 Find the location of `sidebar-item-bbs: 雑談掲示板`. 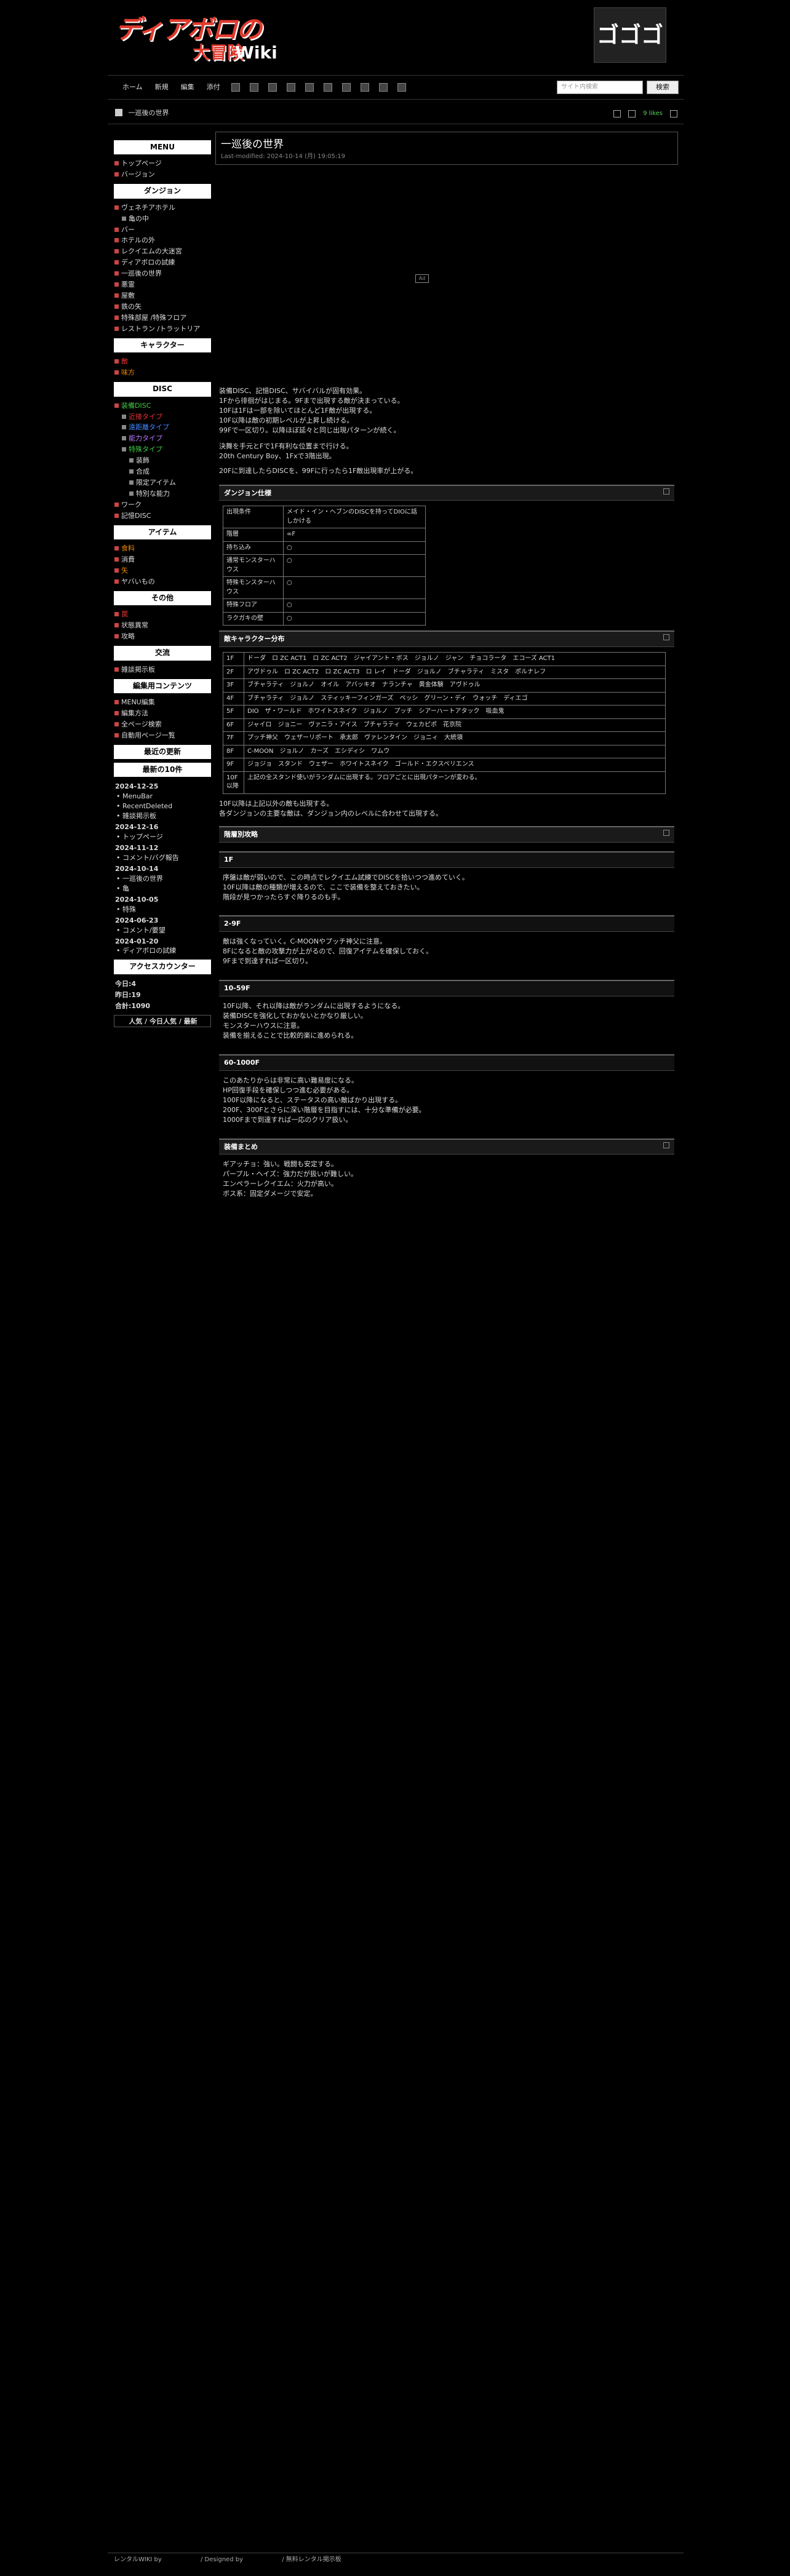

sidebar-item-bbs: 雑談掲示板 is located at coordinates (163, 669).